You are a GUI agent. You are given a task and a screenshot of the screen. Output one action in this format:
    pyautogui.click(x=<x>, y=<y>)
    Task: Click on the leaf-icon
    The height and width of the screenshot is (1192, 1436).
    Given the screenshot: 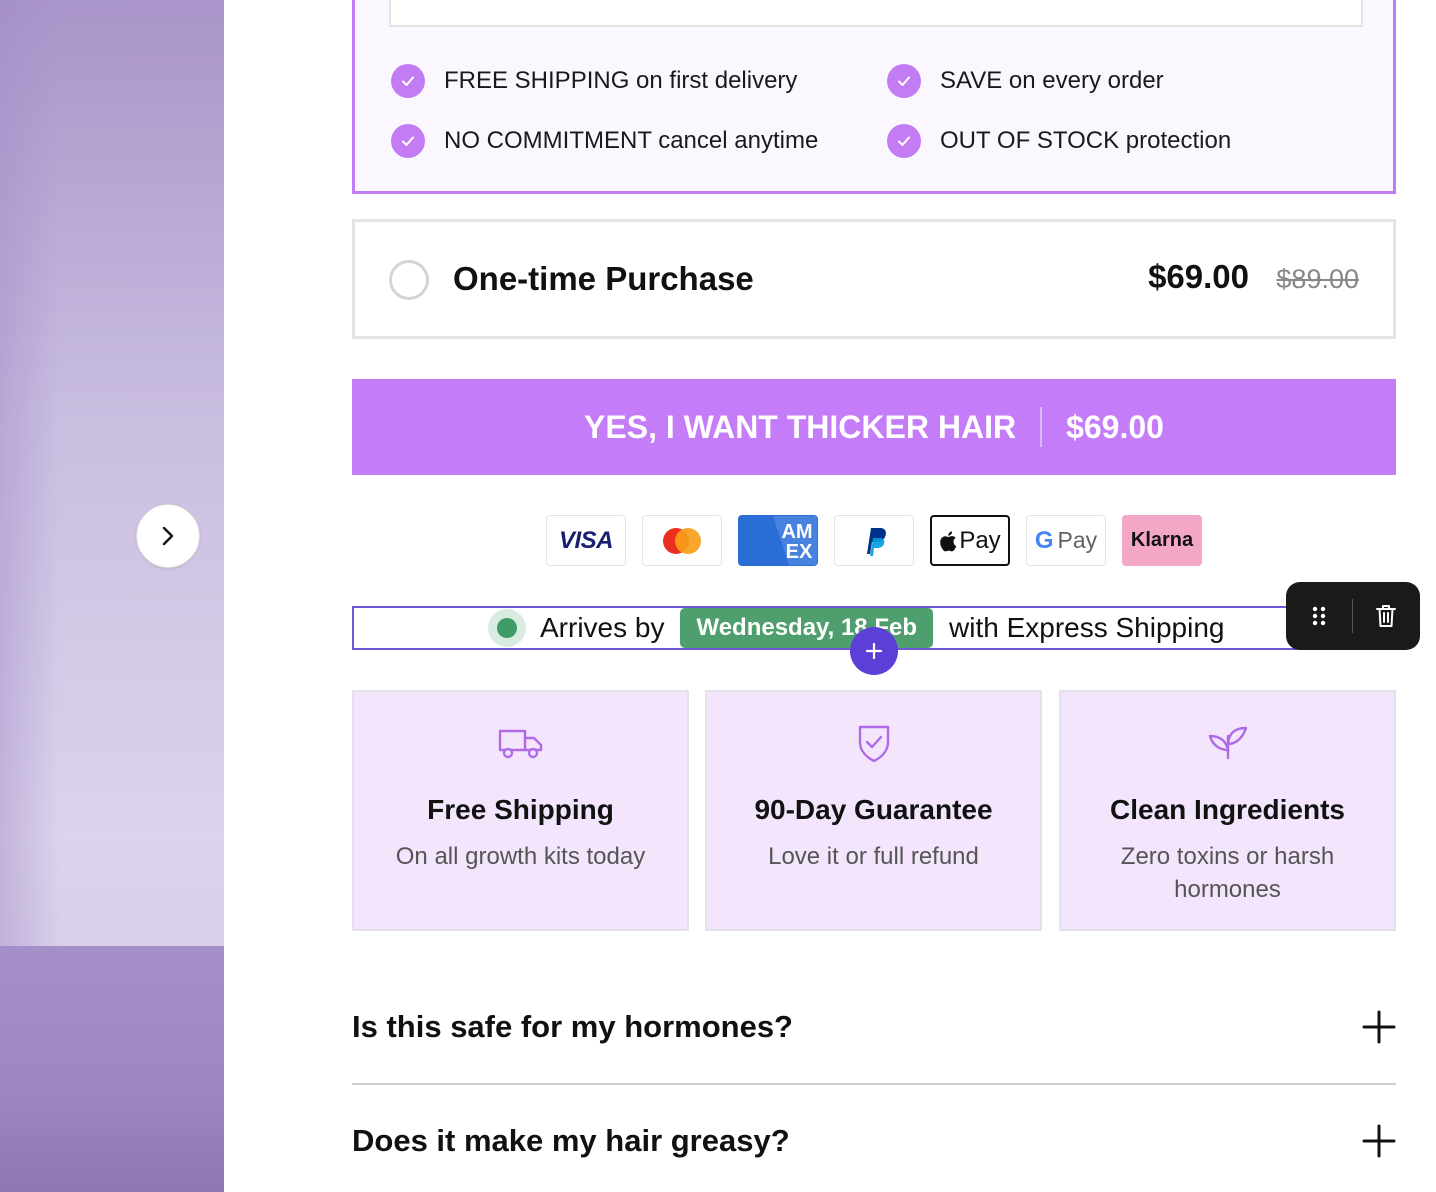 What is the action you would take?
    pyautogui.click(x=1227, y=744)
    